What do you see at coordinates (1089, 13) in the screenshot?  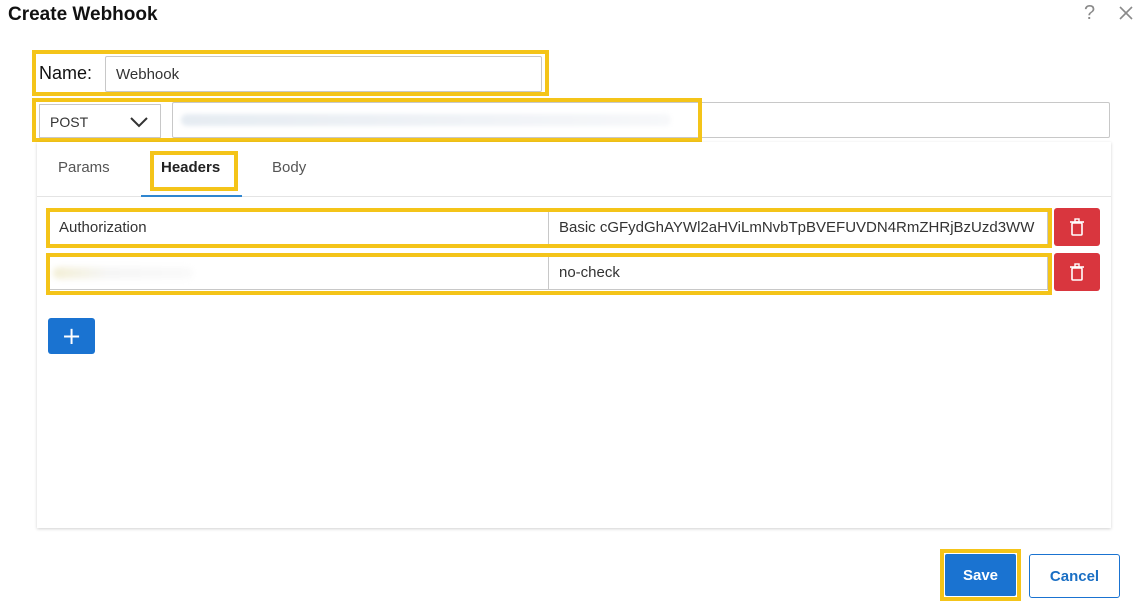 I see `help-icon: ?` at bounding box center [1089, 13].